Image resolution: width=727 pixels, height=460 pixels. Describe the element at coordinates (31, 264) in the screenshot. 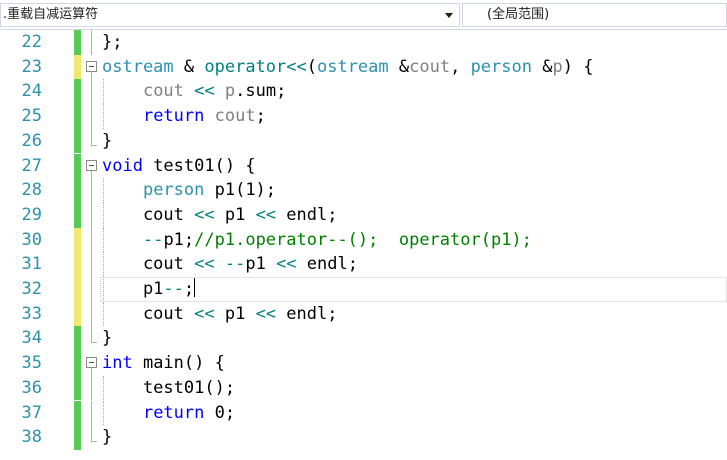

I see `line-number: 31` at that location.